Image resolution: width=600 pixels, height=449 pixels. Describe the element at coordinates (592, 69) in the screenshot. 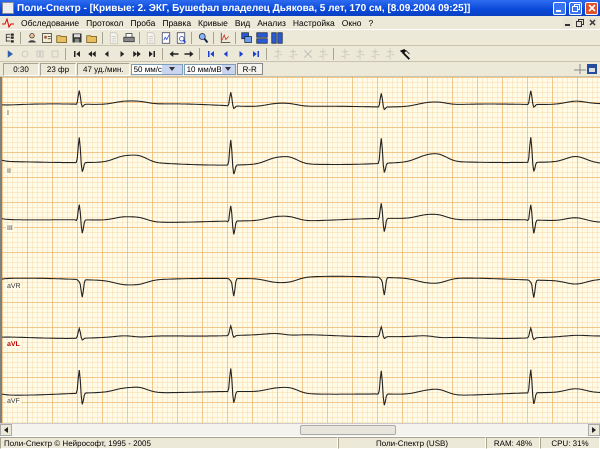

I see `calculator-icon` at that location.